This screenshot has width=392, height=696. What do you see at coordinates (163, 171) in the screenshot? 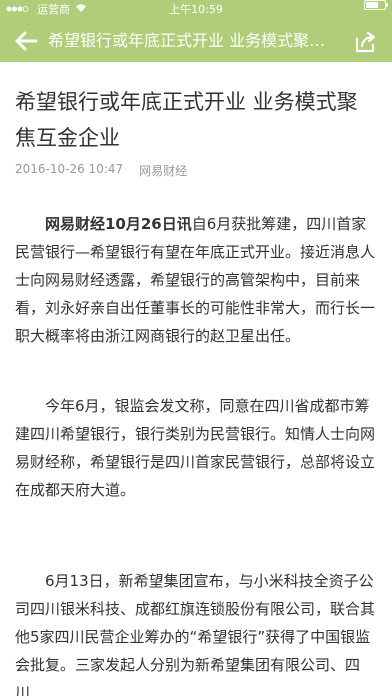
I see `article-source: 网易财经` at bounding box center [163, 171].